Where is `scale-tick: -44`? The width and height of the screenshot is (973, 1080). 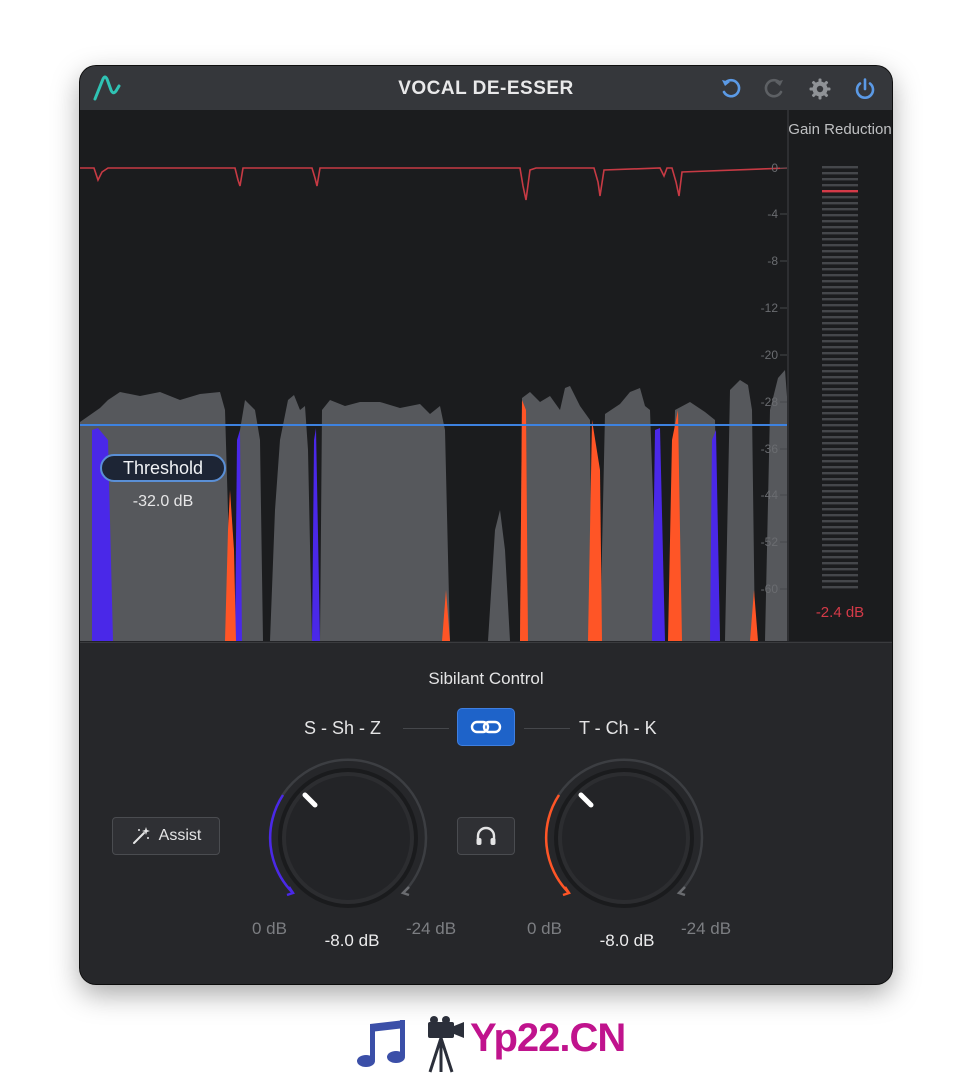 scale-tick: -44 is located at coordinates (769, 495).